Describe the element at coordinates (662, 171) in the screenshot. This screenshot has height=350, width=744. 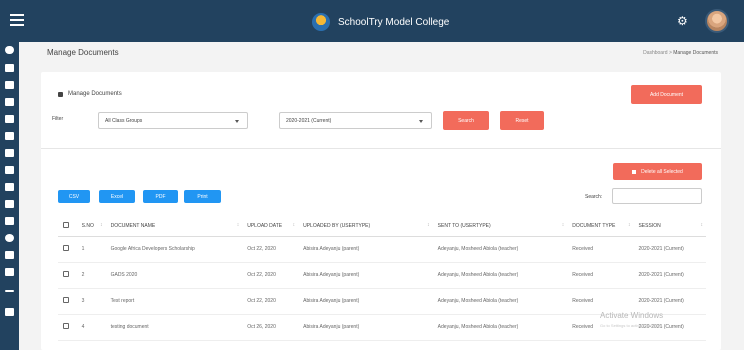
I see `delete-all-label: Delete all Selected` at that location.